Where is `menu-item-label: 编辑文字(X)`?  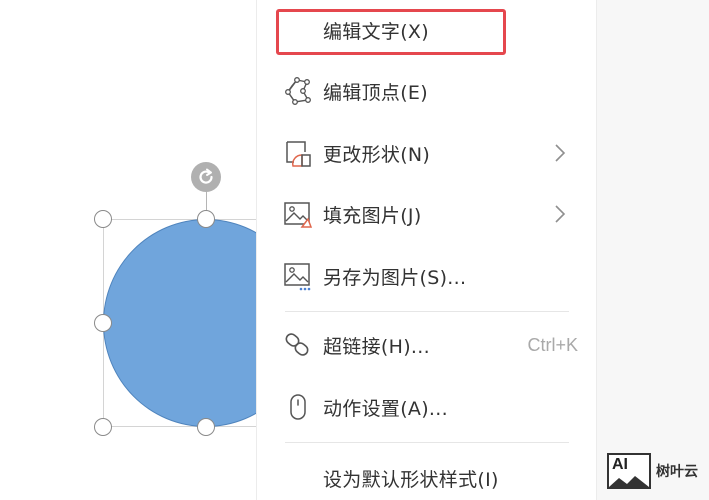
menu-item-label: 编辑文字(X) is located at coordinates (376, 31).